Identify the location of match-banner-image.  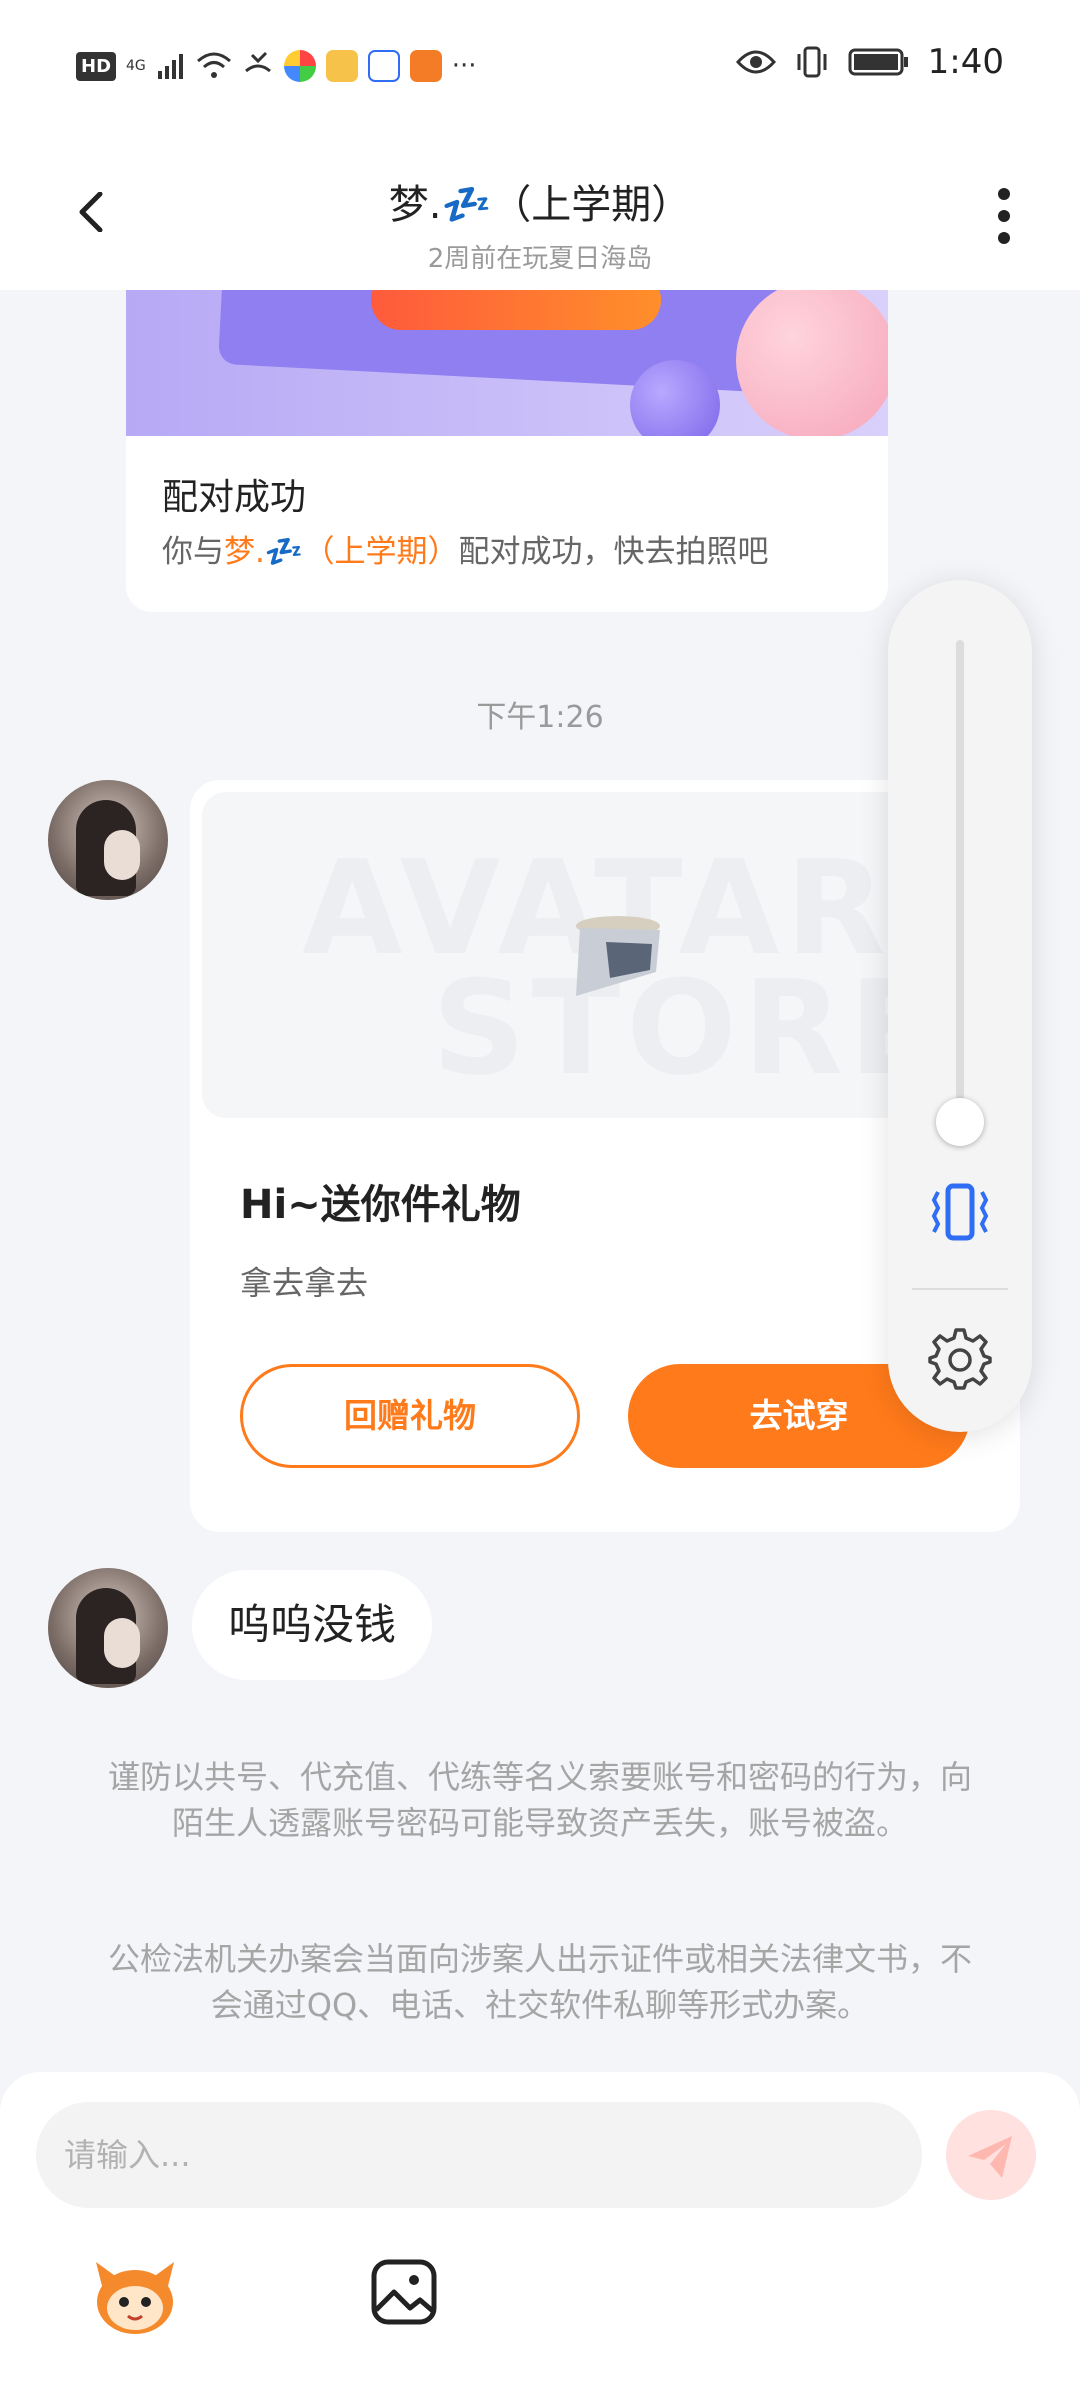
(507, 363).